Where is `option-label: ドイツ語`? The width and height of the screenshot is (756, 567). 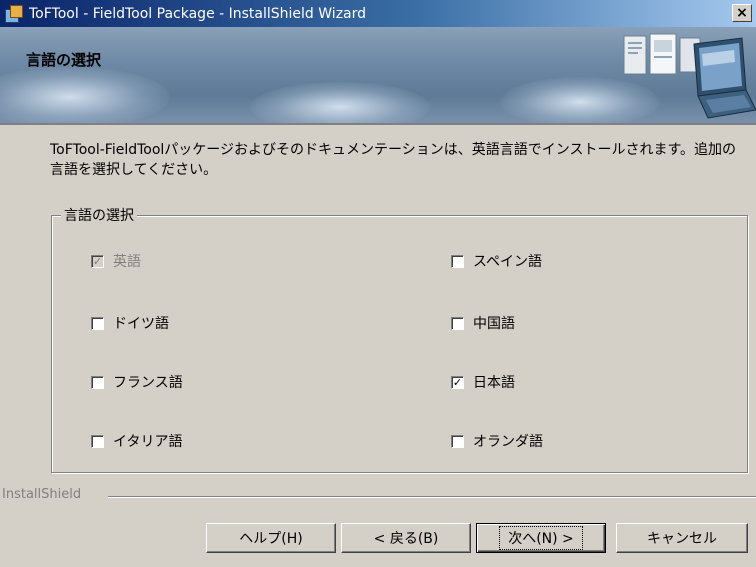 option-label: ドイツ語 is located at coordinates (141, 324).